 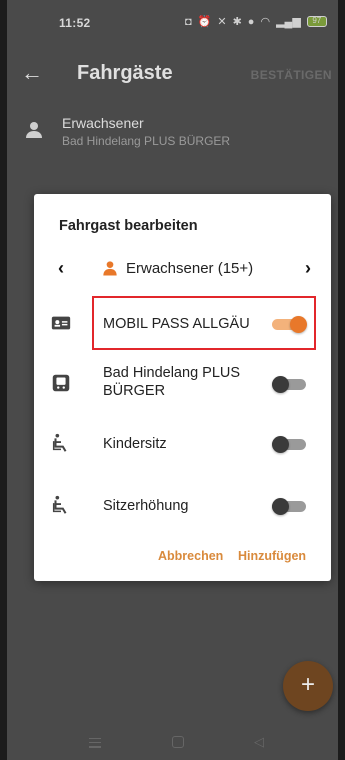 I want to click on signal-icon: ▂▄▆, so click(x=288, y=22).